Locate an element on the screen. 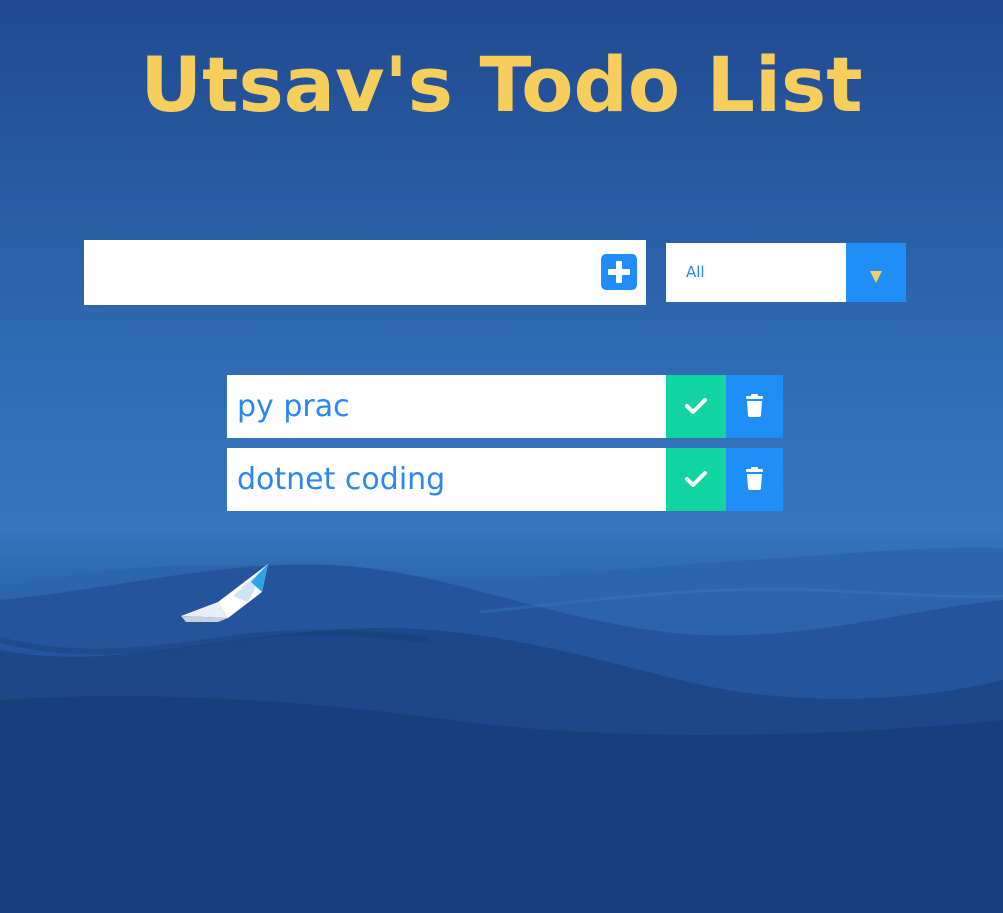 Image resolution: width=1003 pixels, height=913 pixels. plus-square-icon is located at coordinates (619, 272).